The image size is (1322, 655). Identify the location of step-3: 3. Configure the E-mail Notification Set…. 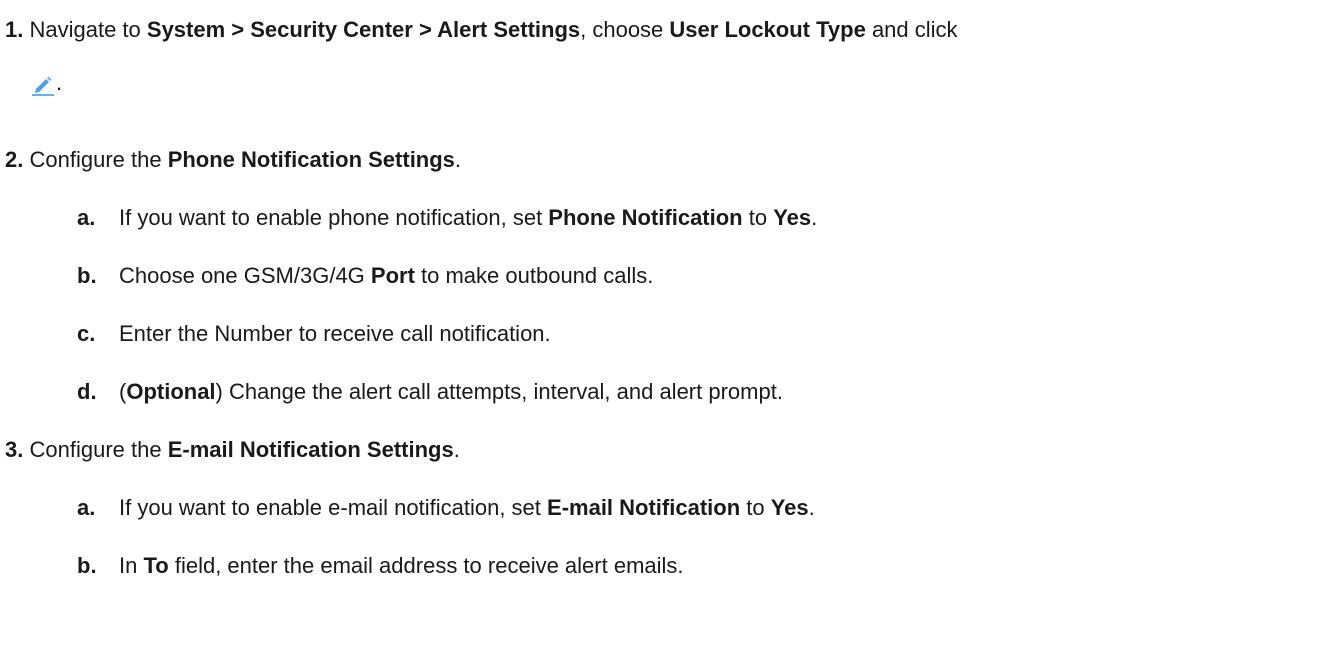
(232, 450).